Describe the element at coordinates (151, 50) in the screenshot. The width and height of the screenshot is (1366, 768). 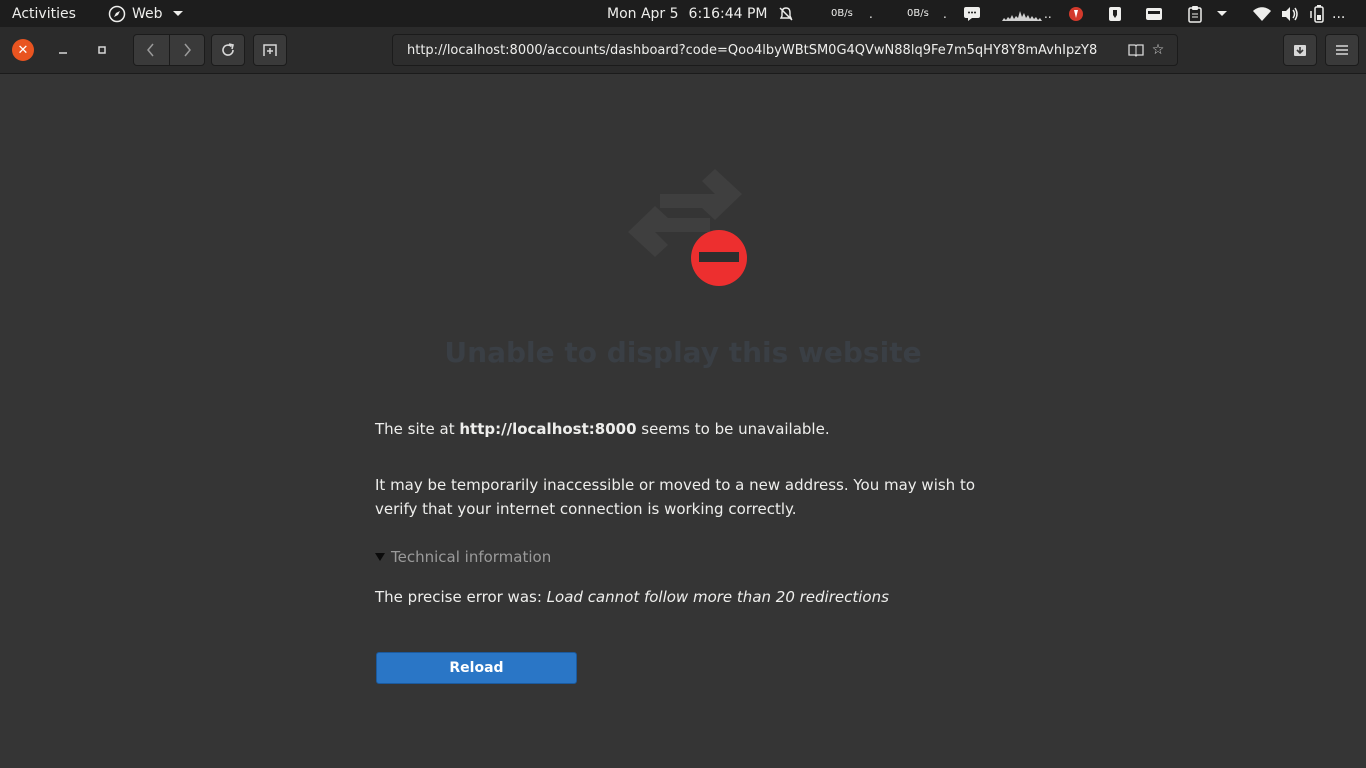
I see `back-icon` at that location.